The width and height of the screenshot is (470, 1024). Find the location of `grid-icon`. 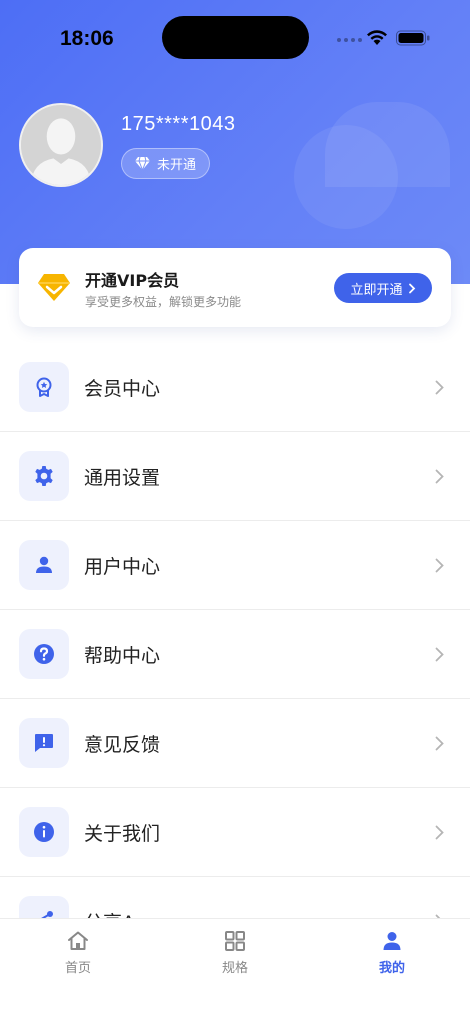

grid-icon is located at coordinates (235, 941).